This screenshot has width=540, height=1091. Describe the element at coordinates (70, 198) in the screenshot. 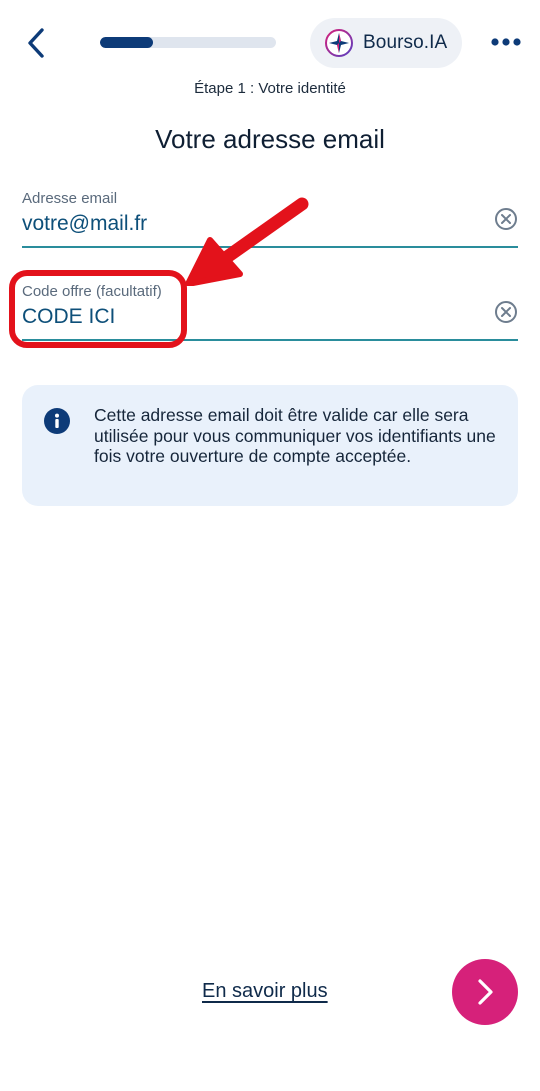

I see `email-field-label: Adresse email` at that location.